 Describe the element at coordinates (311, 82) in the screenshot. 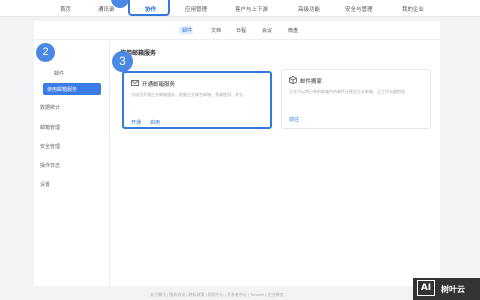

I see `card-title: 邮件搬家` at that location.